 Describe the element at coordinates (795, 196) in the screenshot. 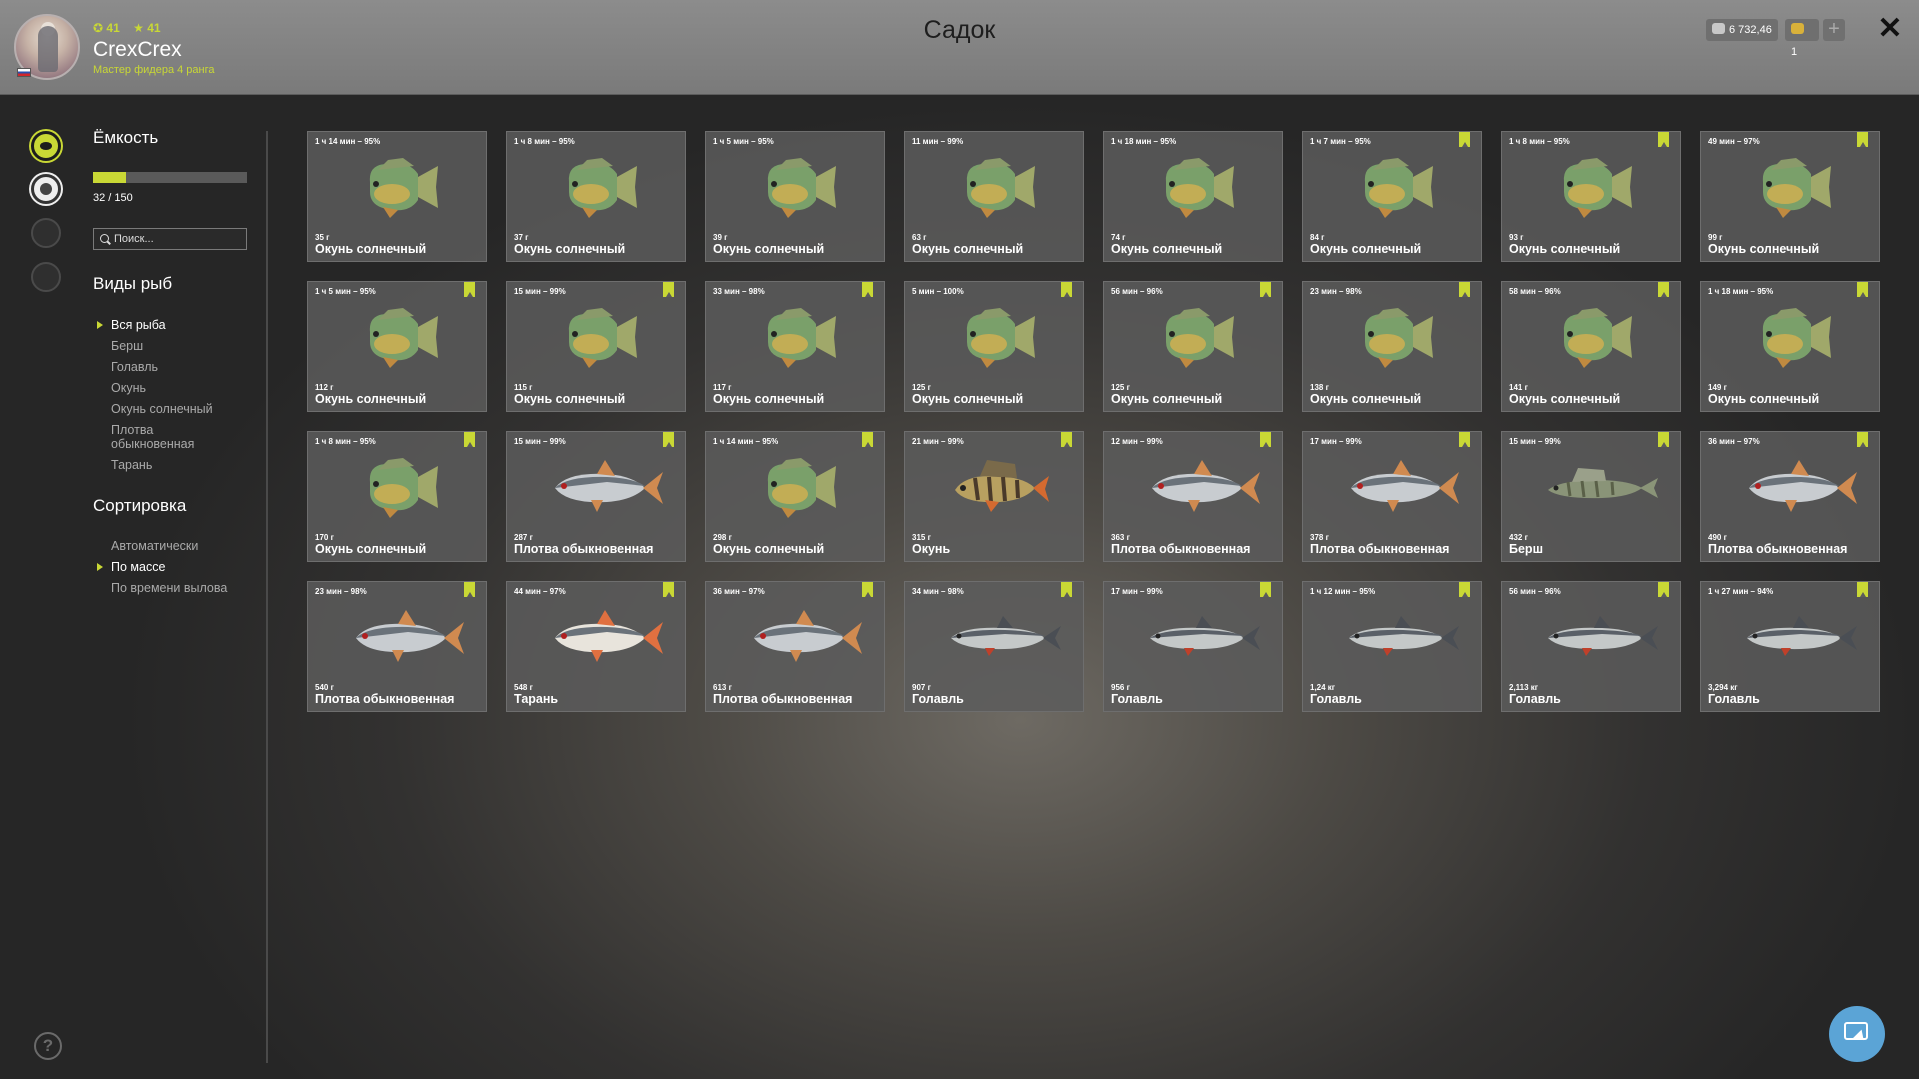

I see `fish-card: 1 ч 5 мин – 95% 39 г Окунь солнечный` at that location.